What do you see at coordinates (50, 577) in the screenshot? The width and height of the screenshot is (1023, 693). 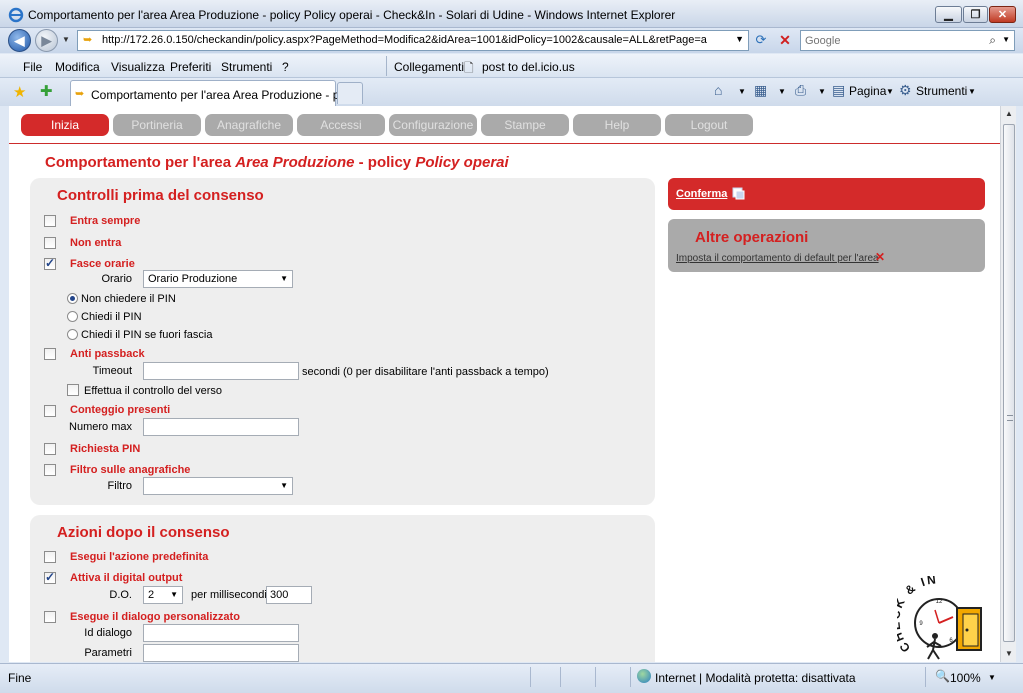 I see `digital-output-checkbox` at bounding box center [50, 577].